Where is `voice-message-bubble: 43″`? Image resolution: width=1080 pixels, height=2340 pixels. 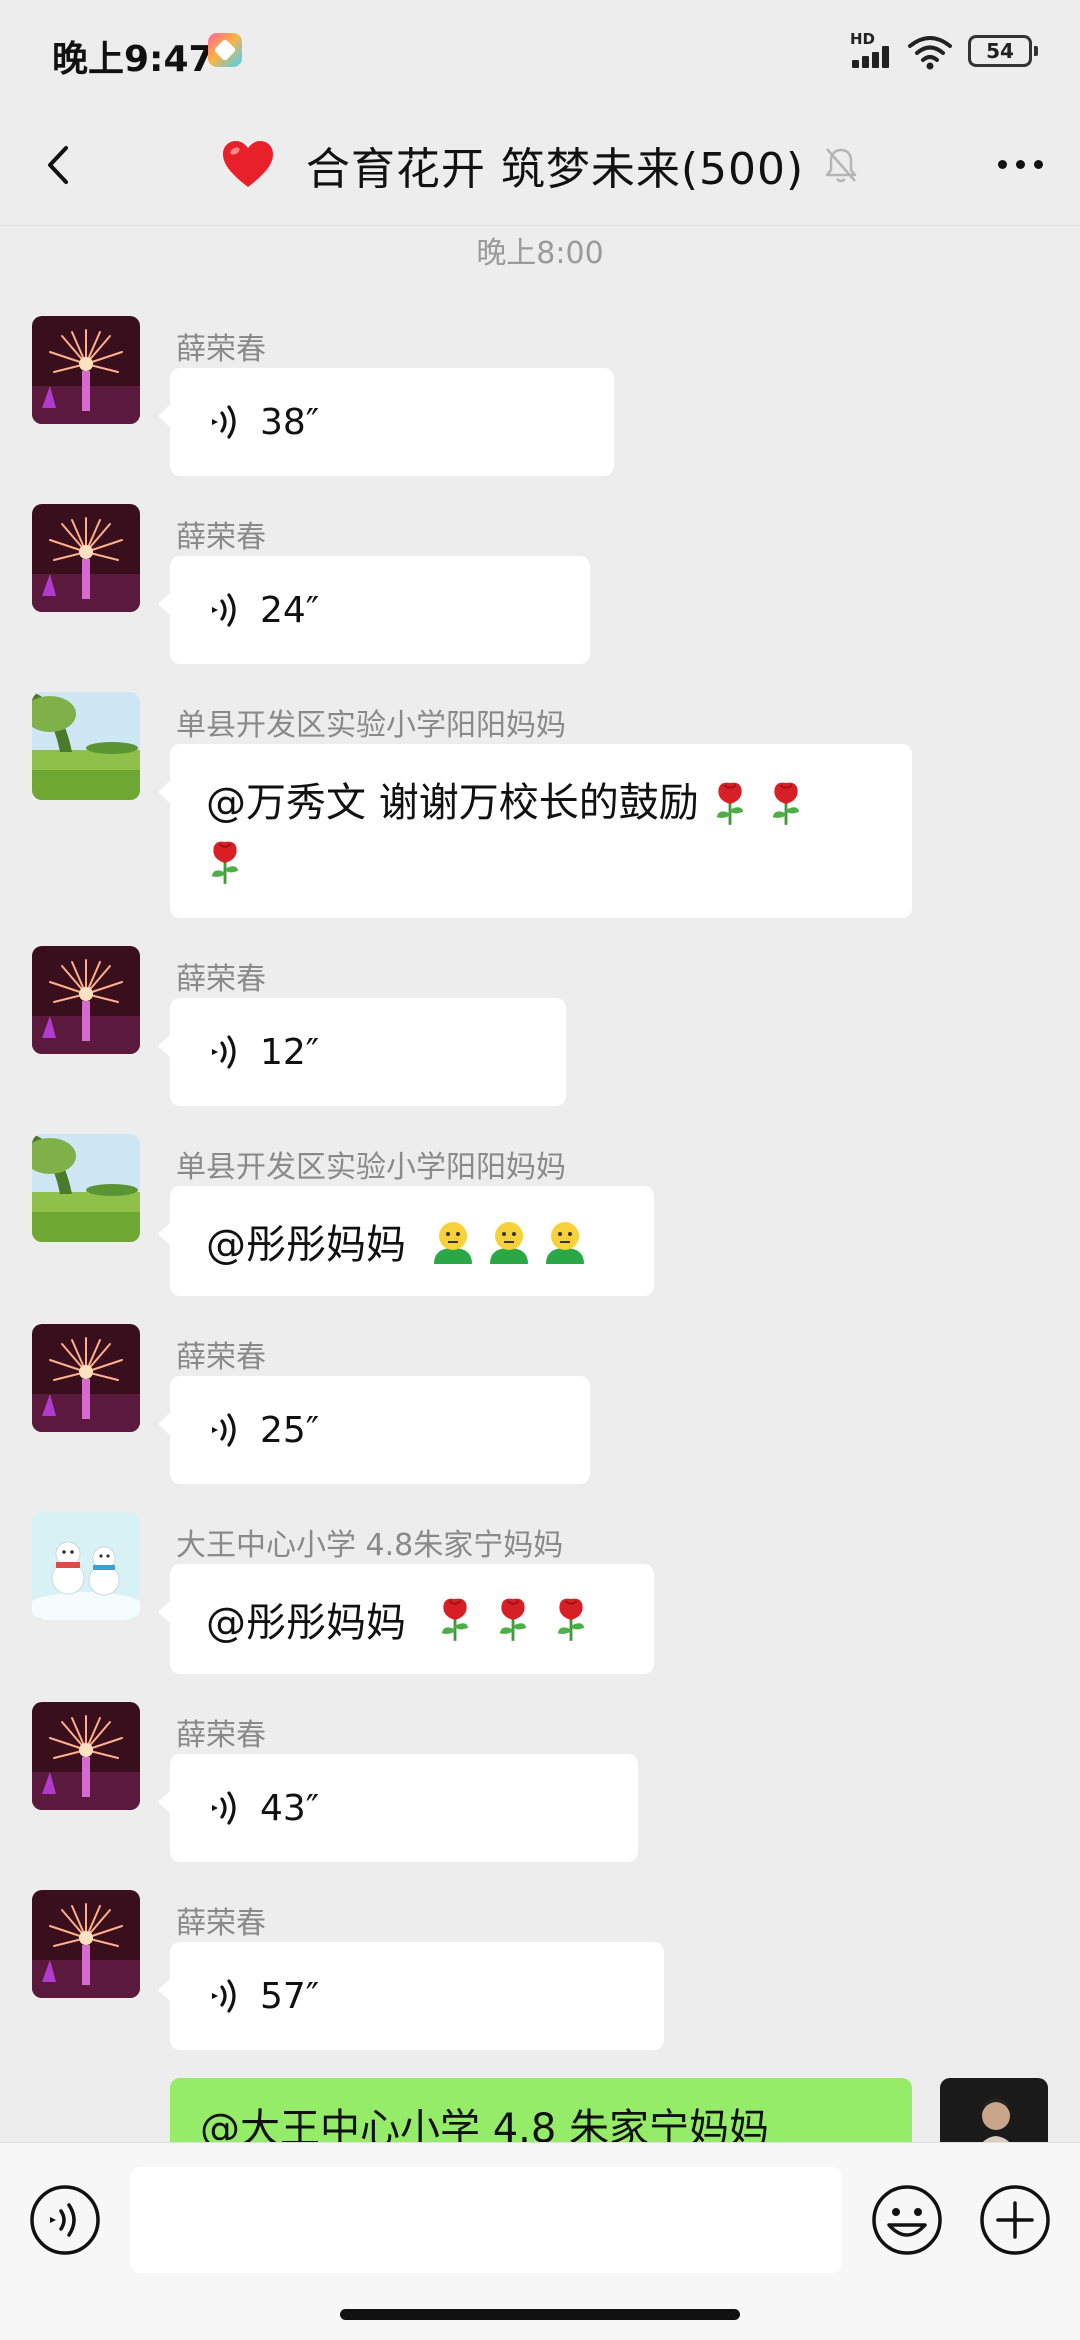 voice-message-bubble: 43″ is located at coordinates (398, 1808).